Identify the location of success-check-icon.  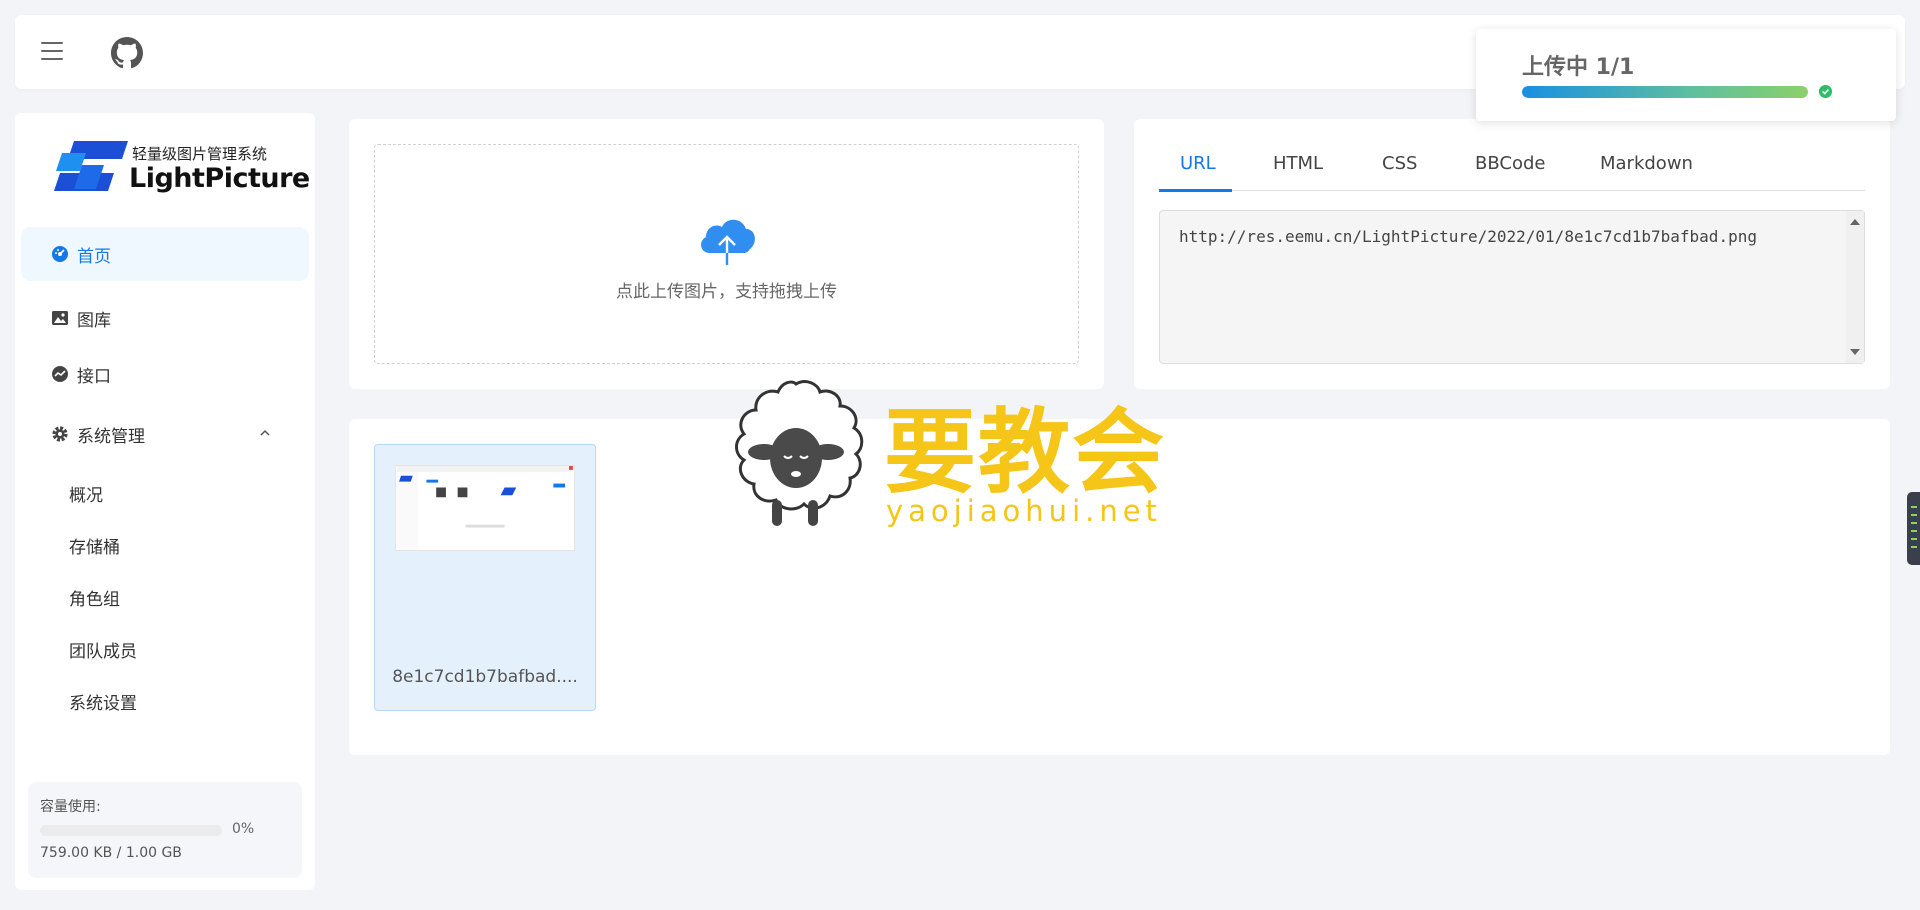
(1825, 91).